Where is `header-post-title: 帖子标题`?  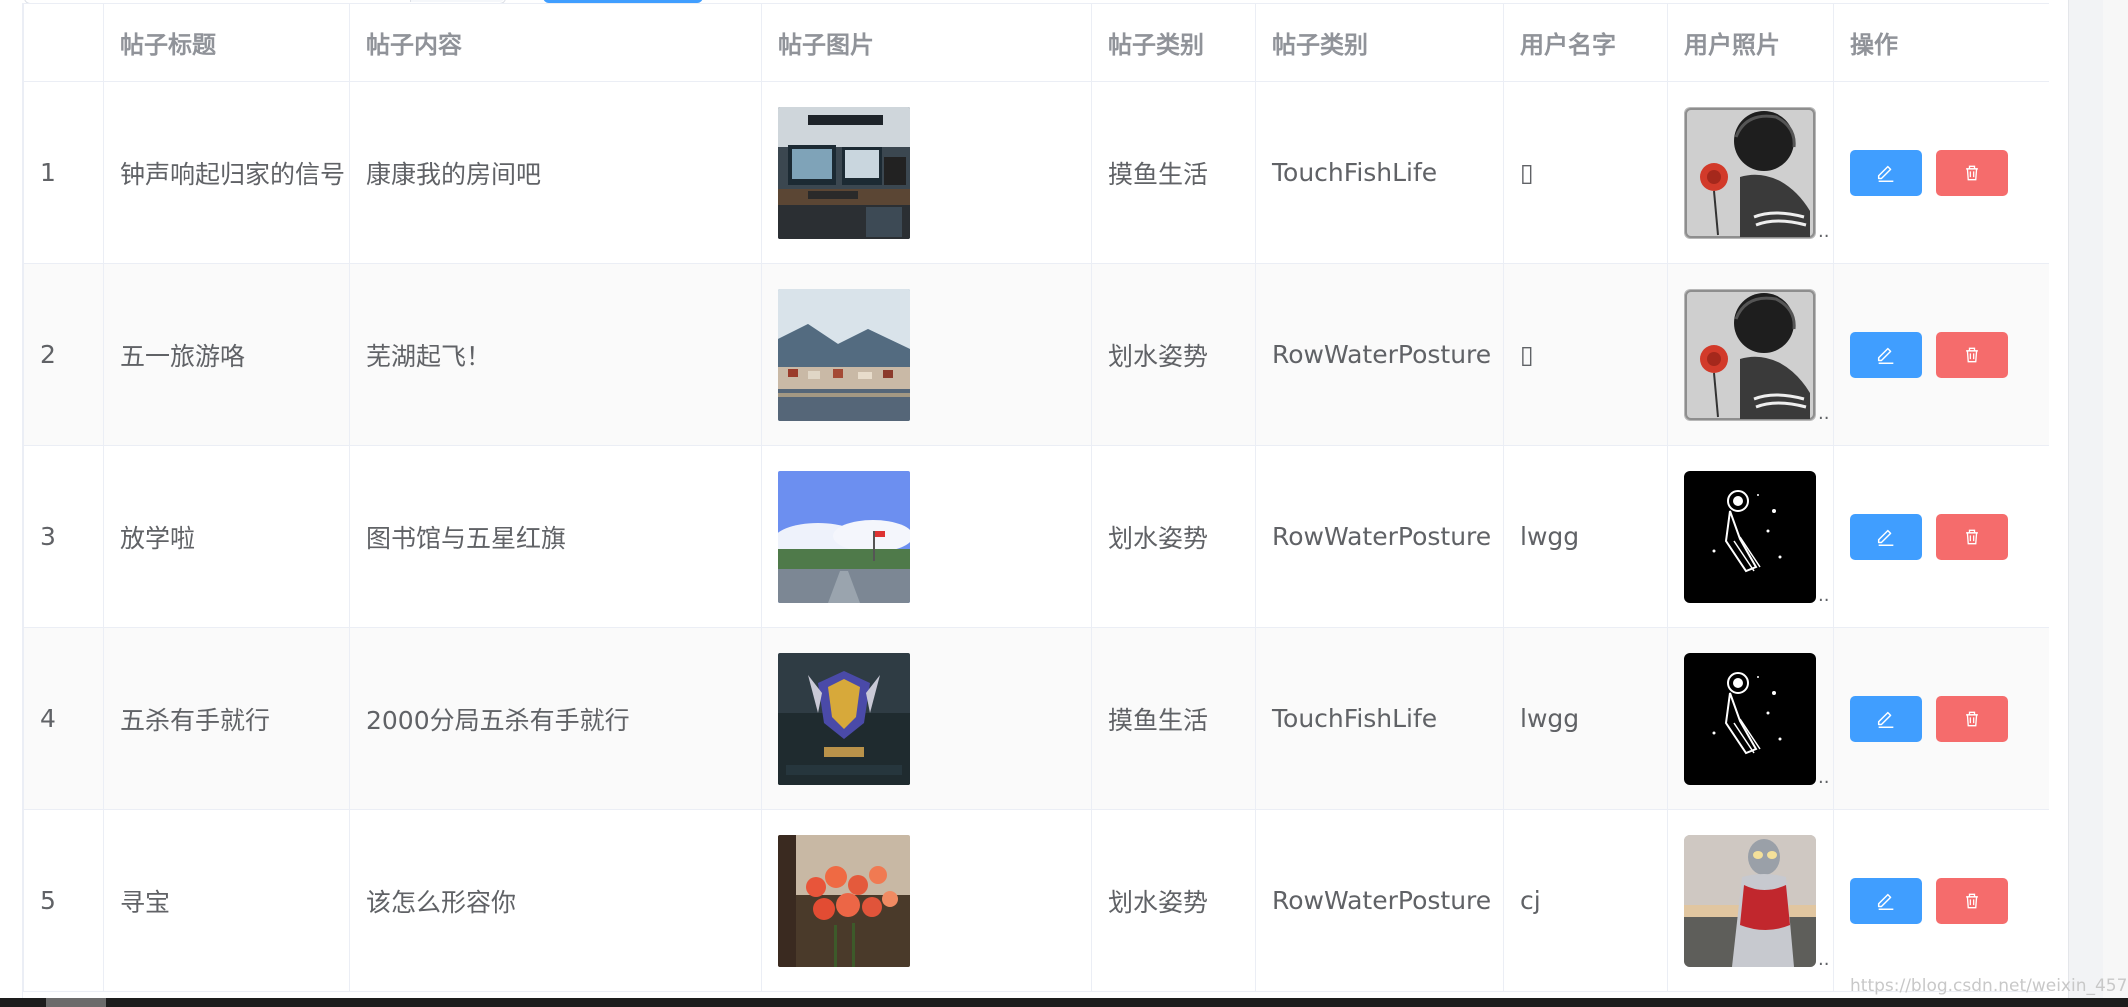 header-post-title: 帖子标题 is located at coordinates (226, 42).